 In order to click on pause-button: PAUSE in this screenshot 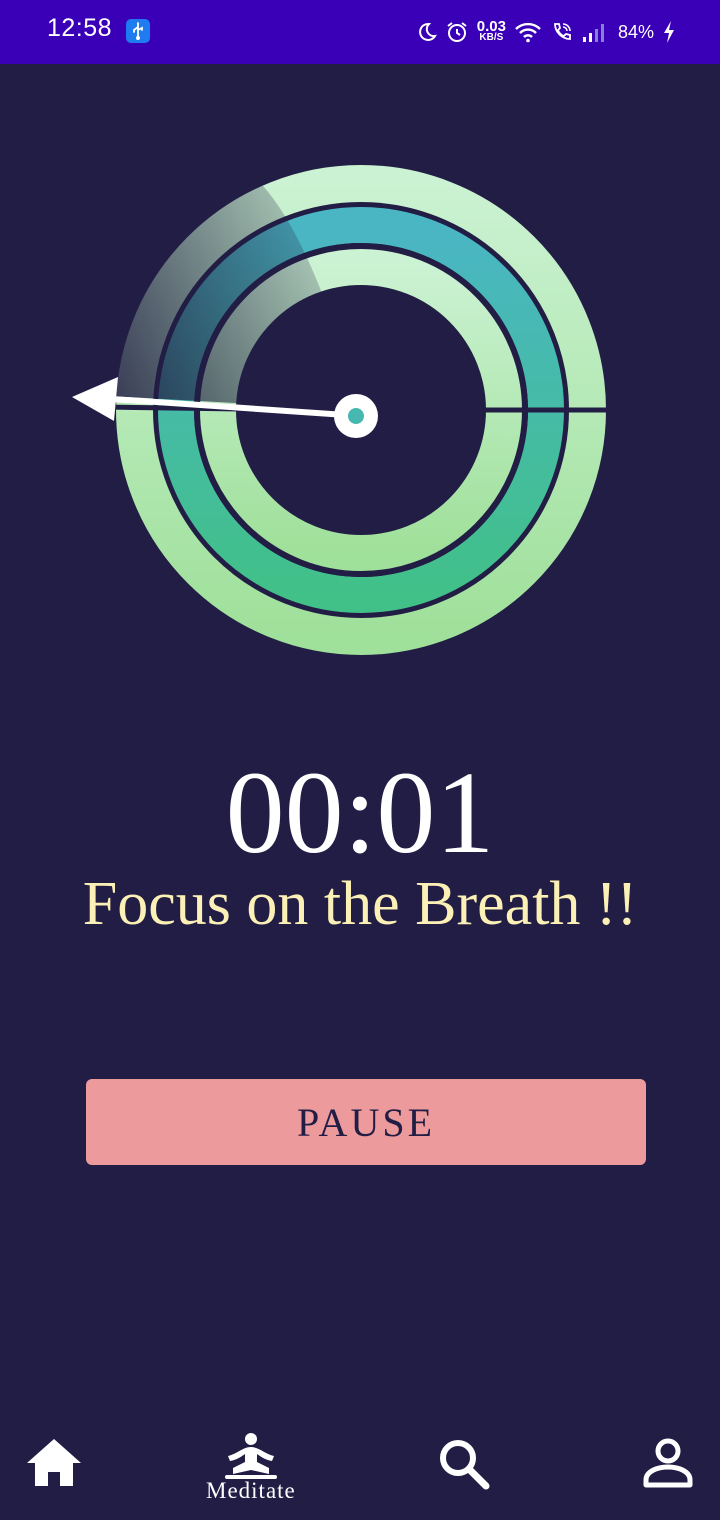, I will do `click(366, 1122)`.